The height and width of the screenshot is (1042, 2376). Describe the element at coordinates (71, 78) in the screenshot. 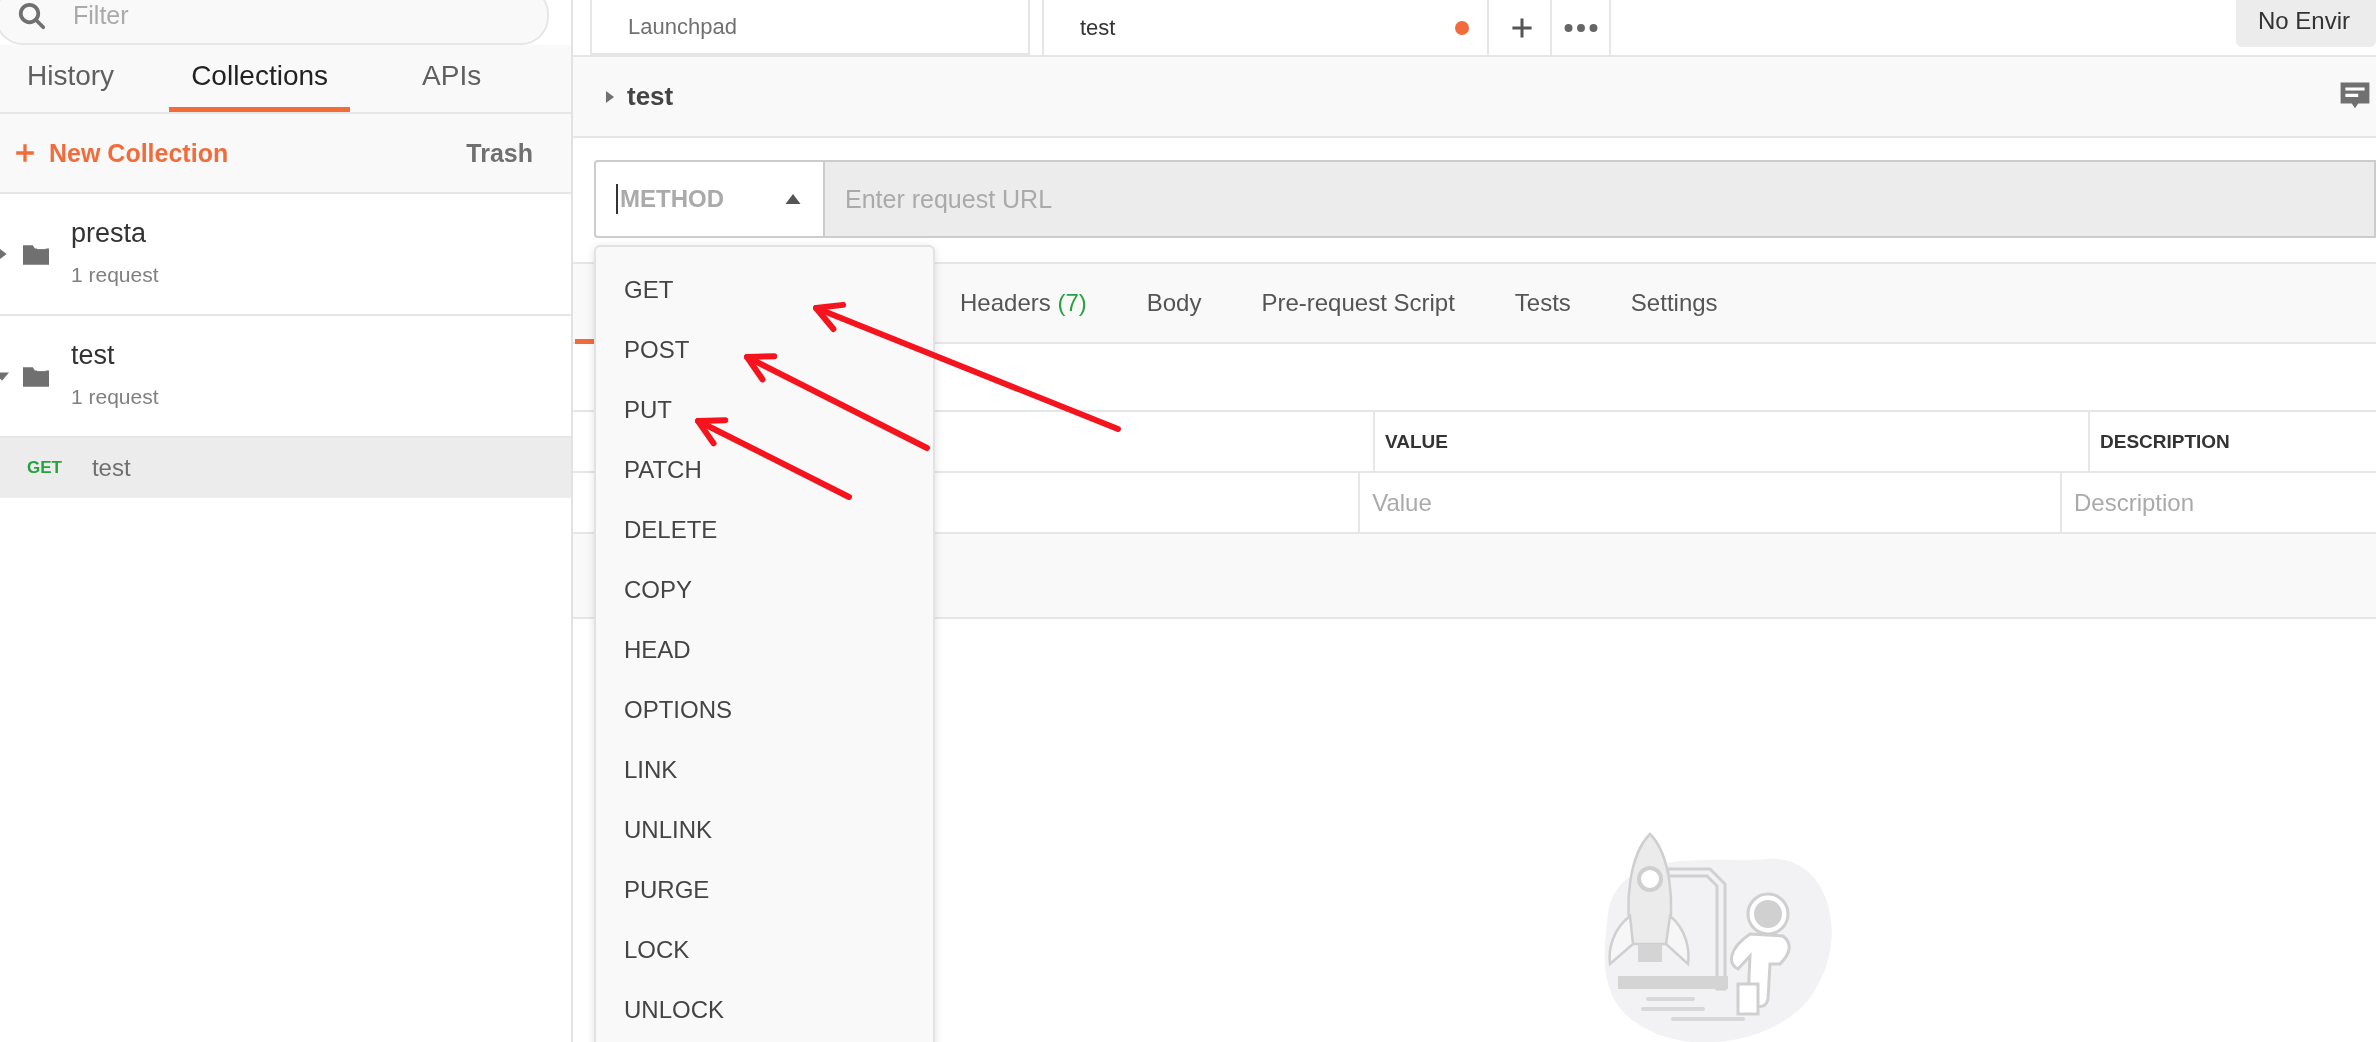

I see `sidebar-tab: History` at that location.